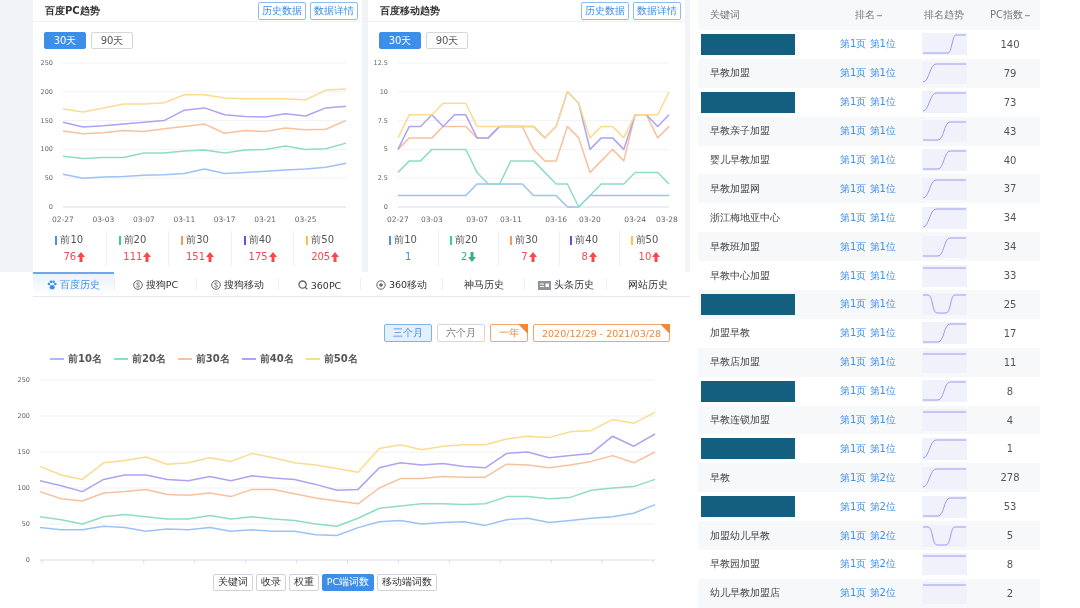 The width and height of the screenshot is (1080, 608). Describe the element at coordinates (745, 217) in the screenshot. I see `keyword-cell-text: 浙江梅地亚中心` at that location.